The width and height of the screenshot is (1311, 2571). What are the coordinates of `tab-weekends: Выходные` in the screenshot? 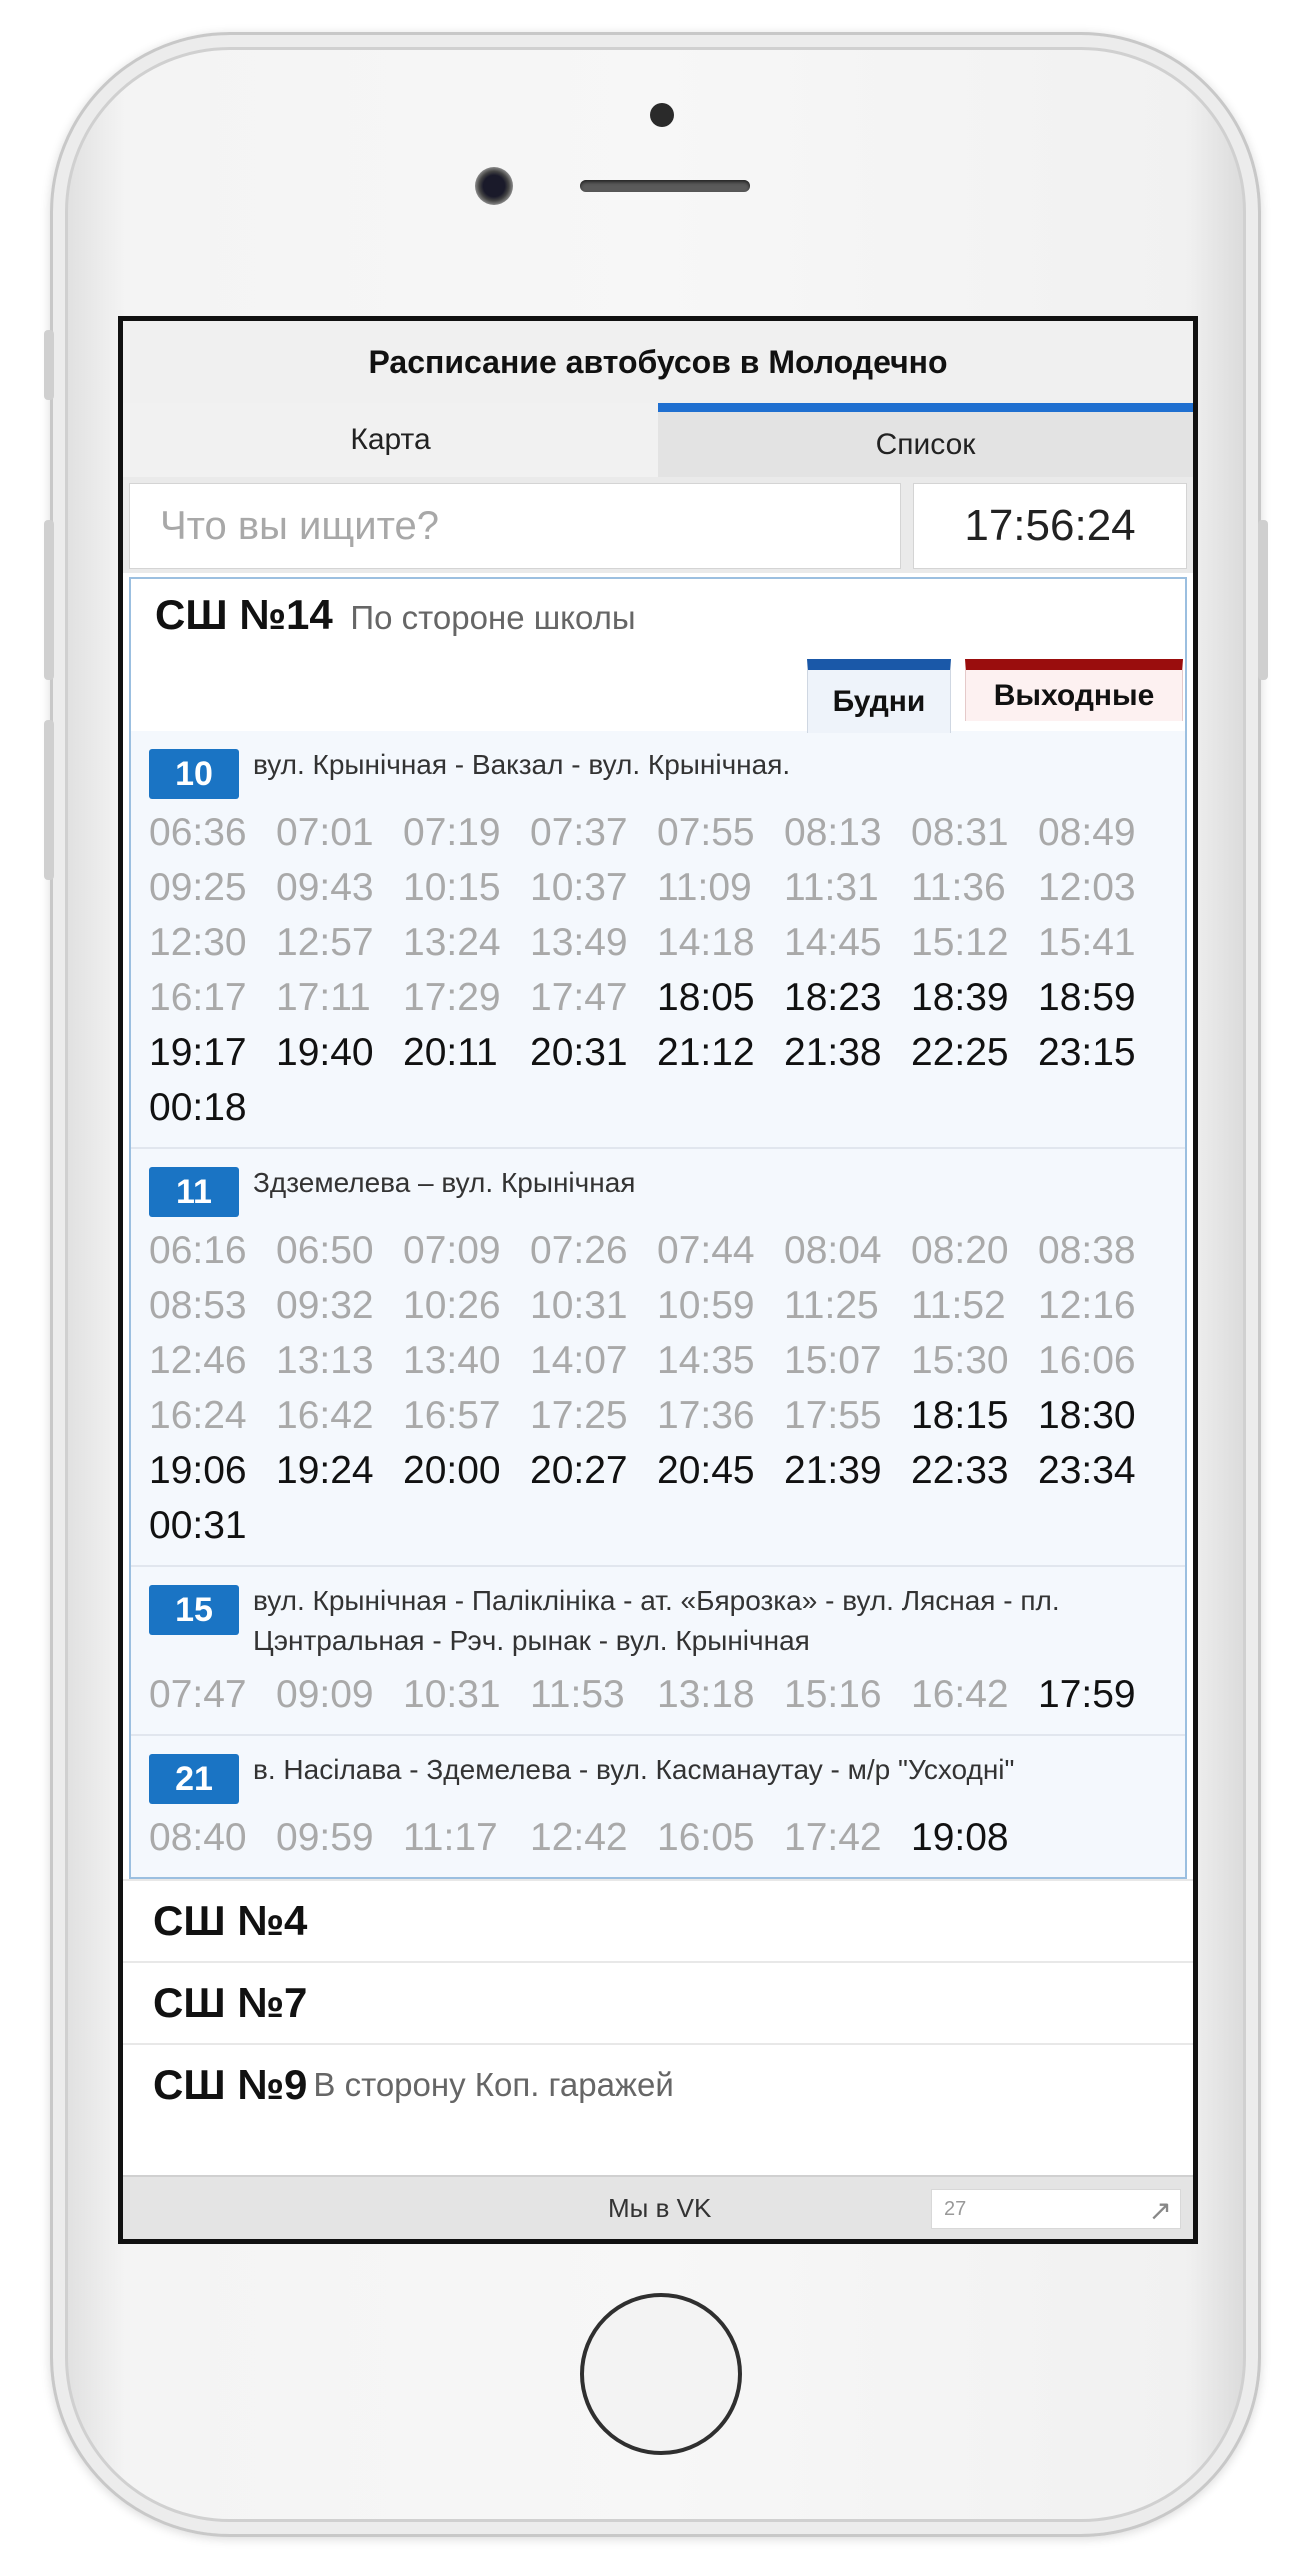 It's located at (1074, 690).